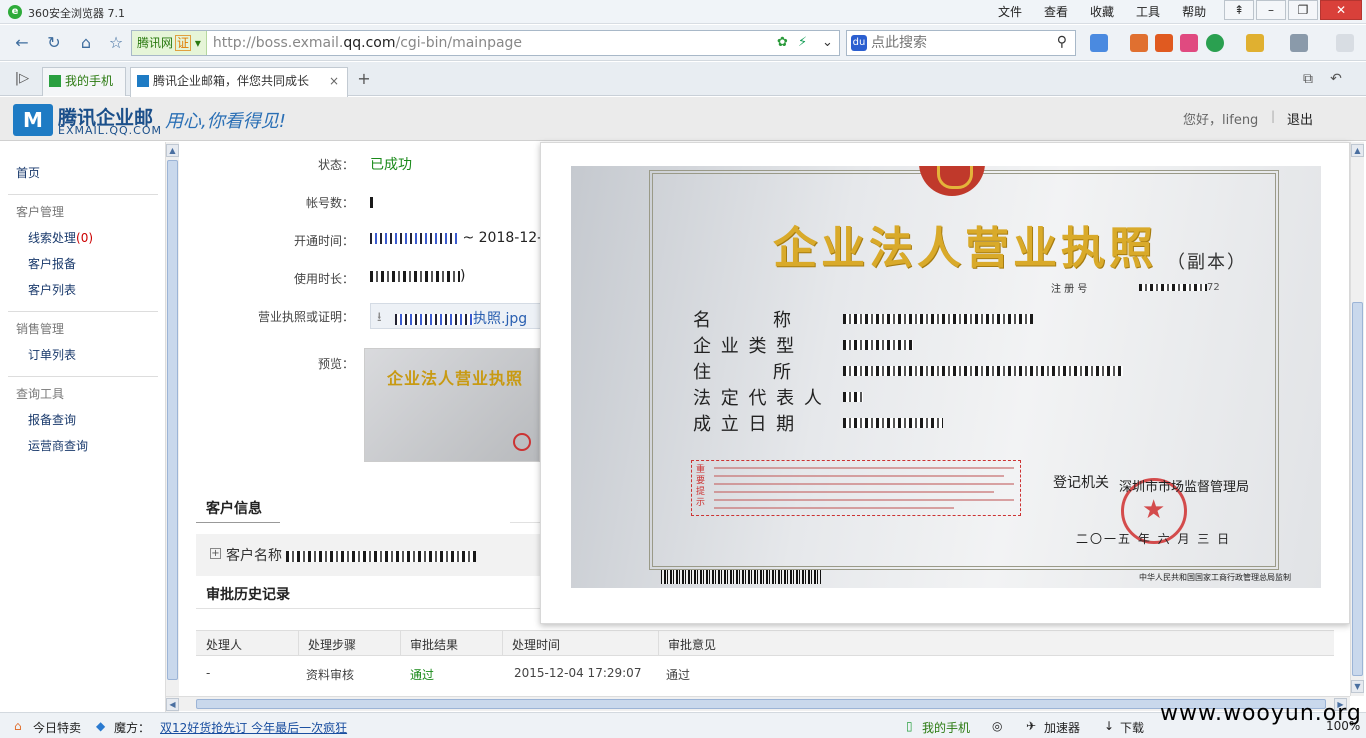  I want to click on sidebar-item-leads: 线索处理(0), so click(60, 237).